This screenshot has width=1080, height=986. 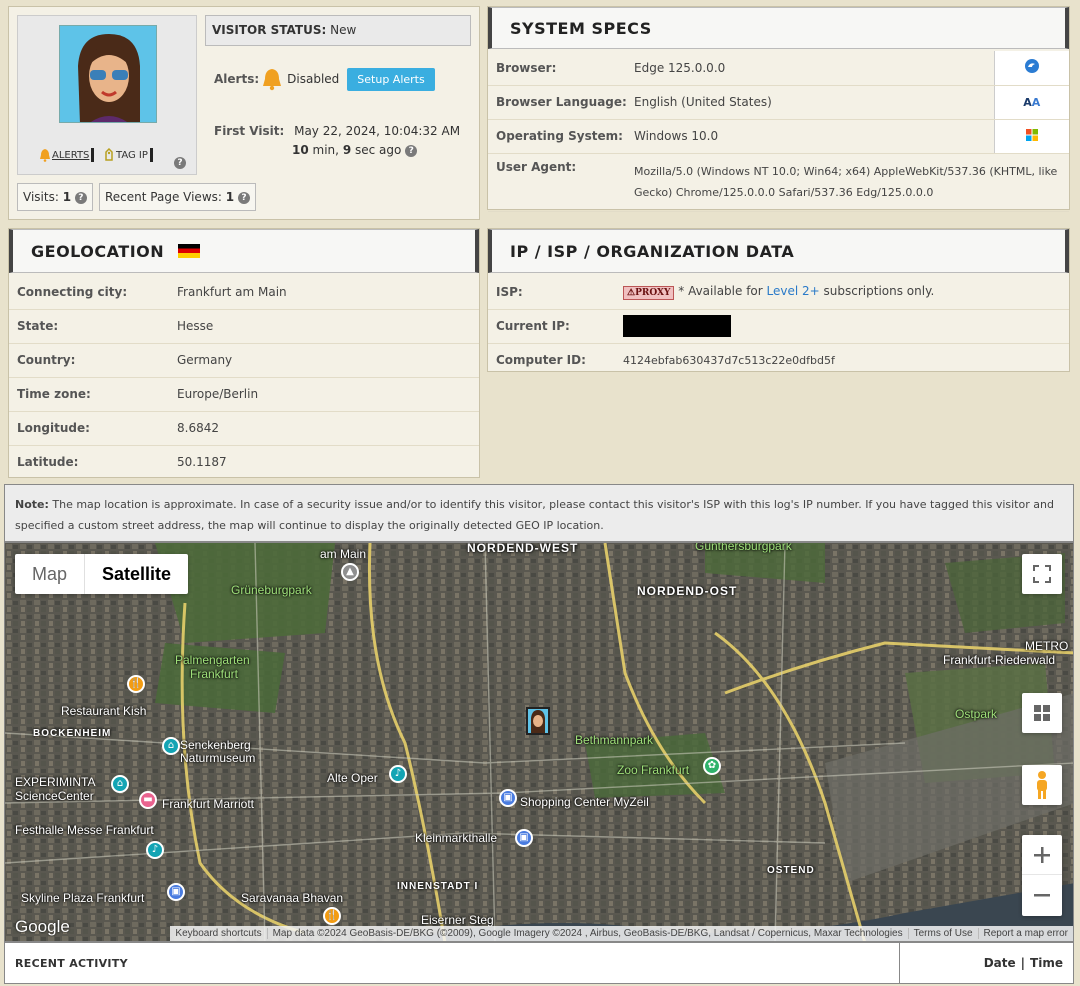 I want to click on report-map-error-link: Report a map error, so click(x=1025, y=933).